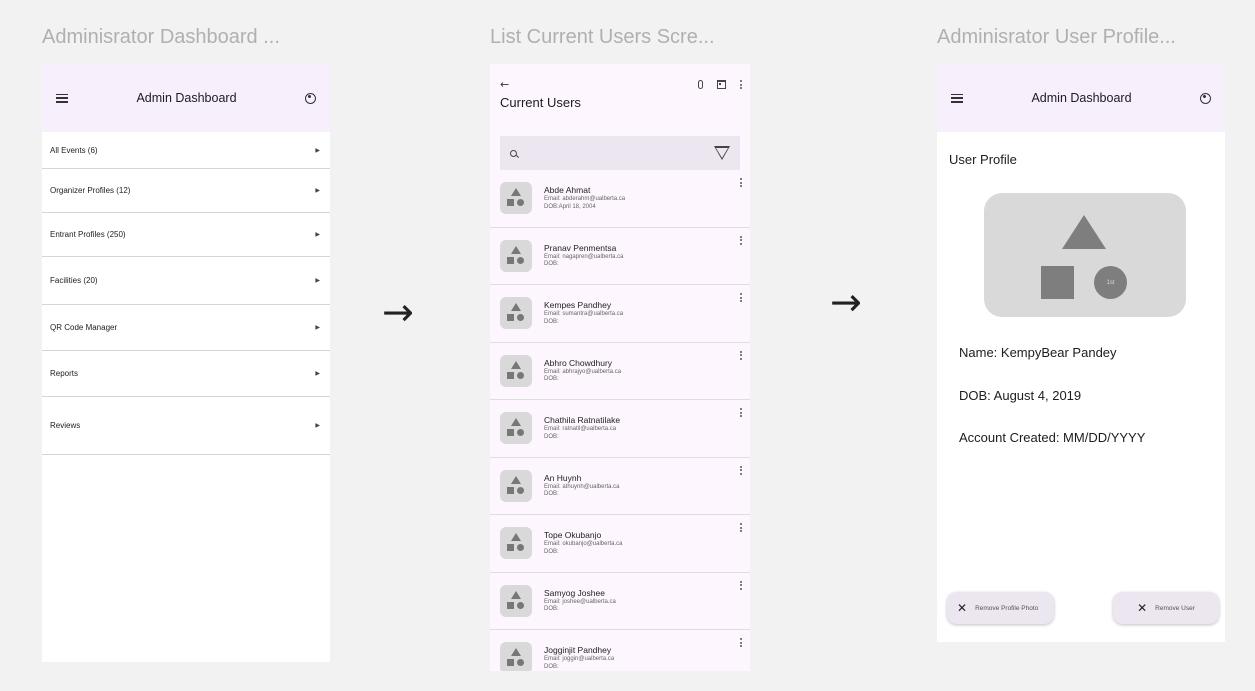 Image resolution: width=1255 pixels, height=691 pixels. What do you see at coordinates (1038, 352) in the screenshot?
I see `profile-name: Name: KempyBear Pandey` at bounding box center [1038, 352].